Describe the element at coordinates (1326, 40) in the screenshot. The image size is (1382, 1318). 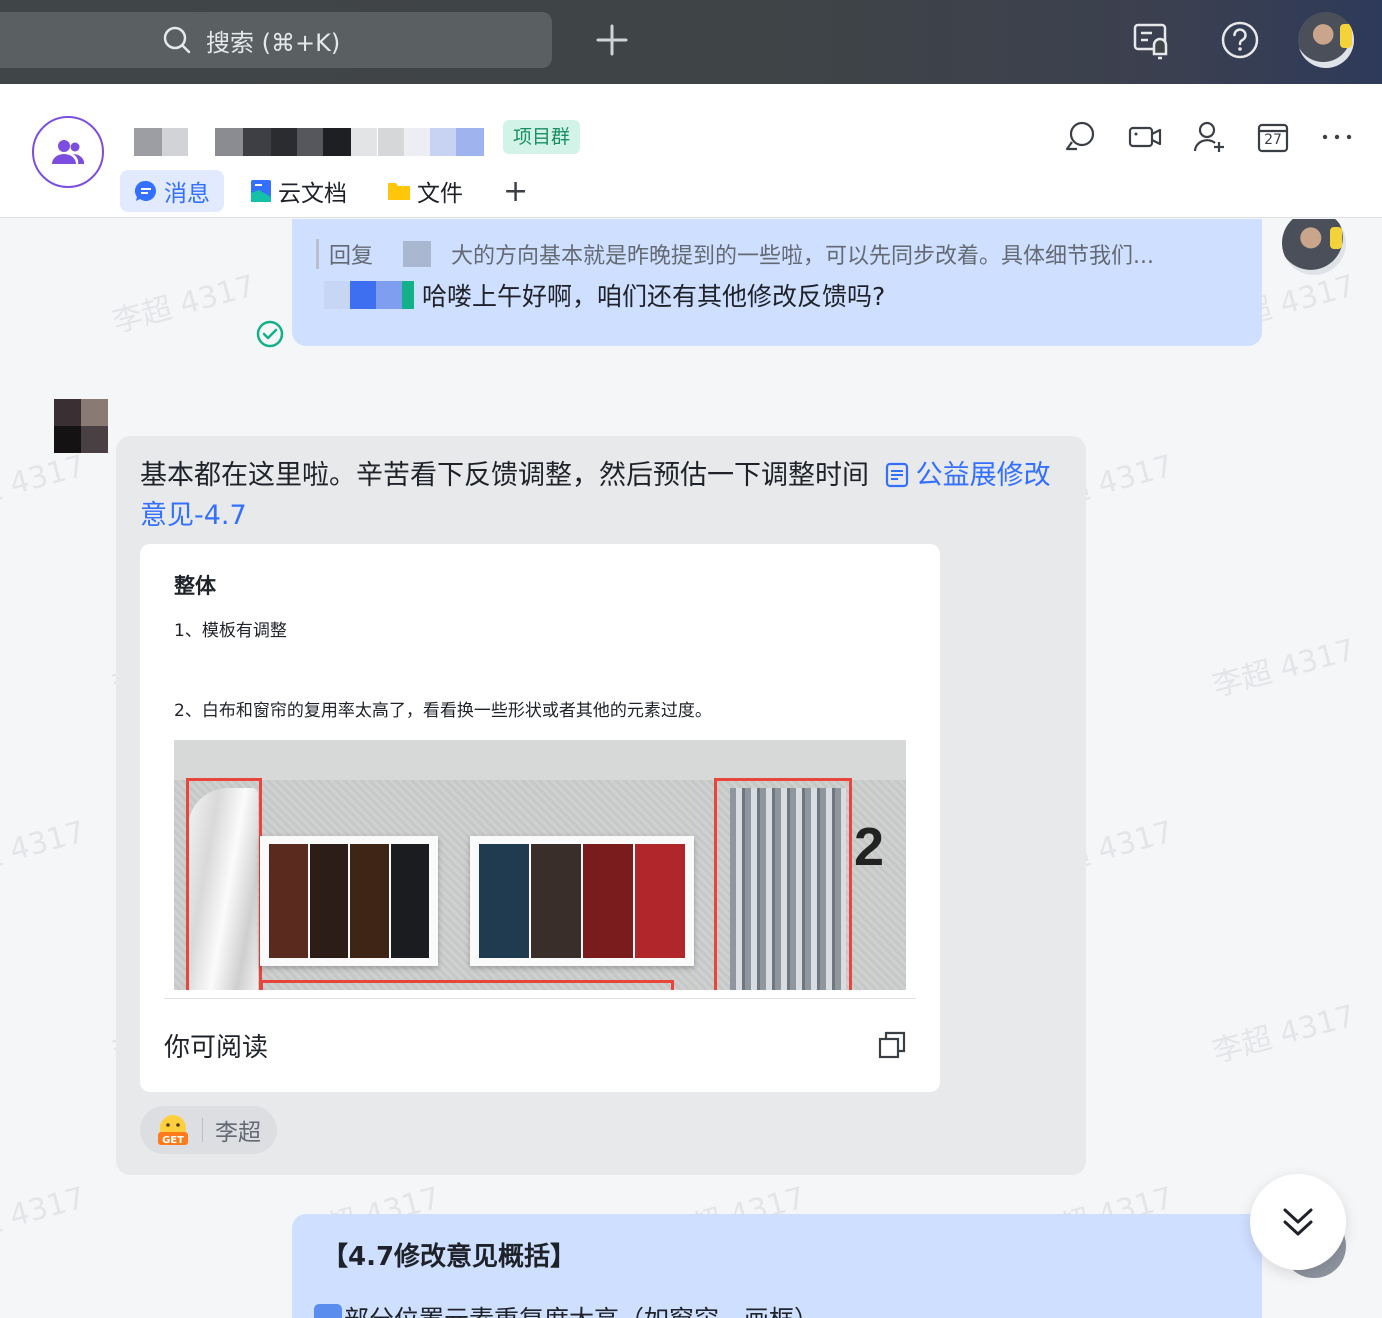
I see `user-avatar` at that location.